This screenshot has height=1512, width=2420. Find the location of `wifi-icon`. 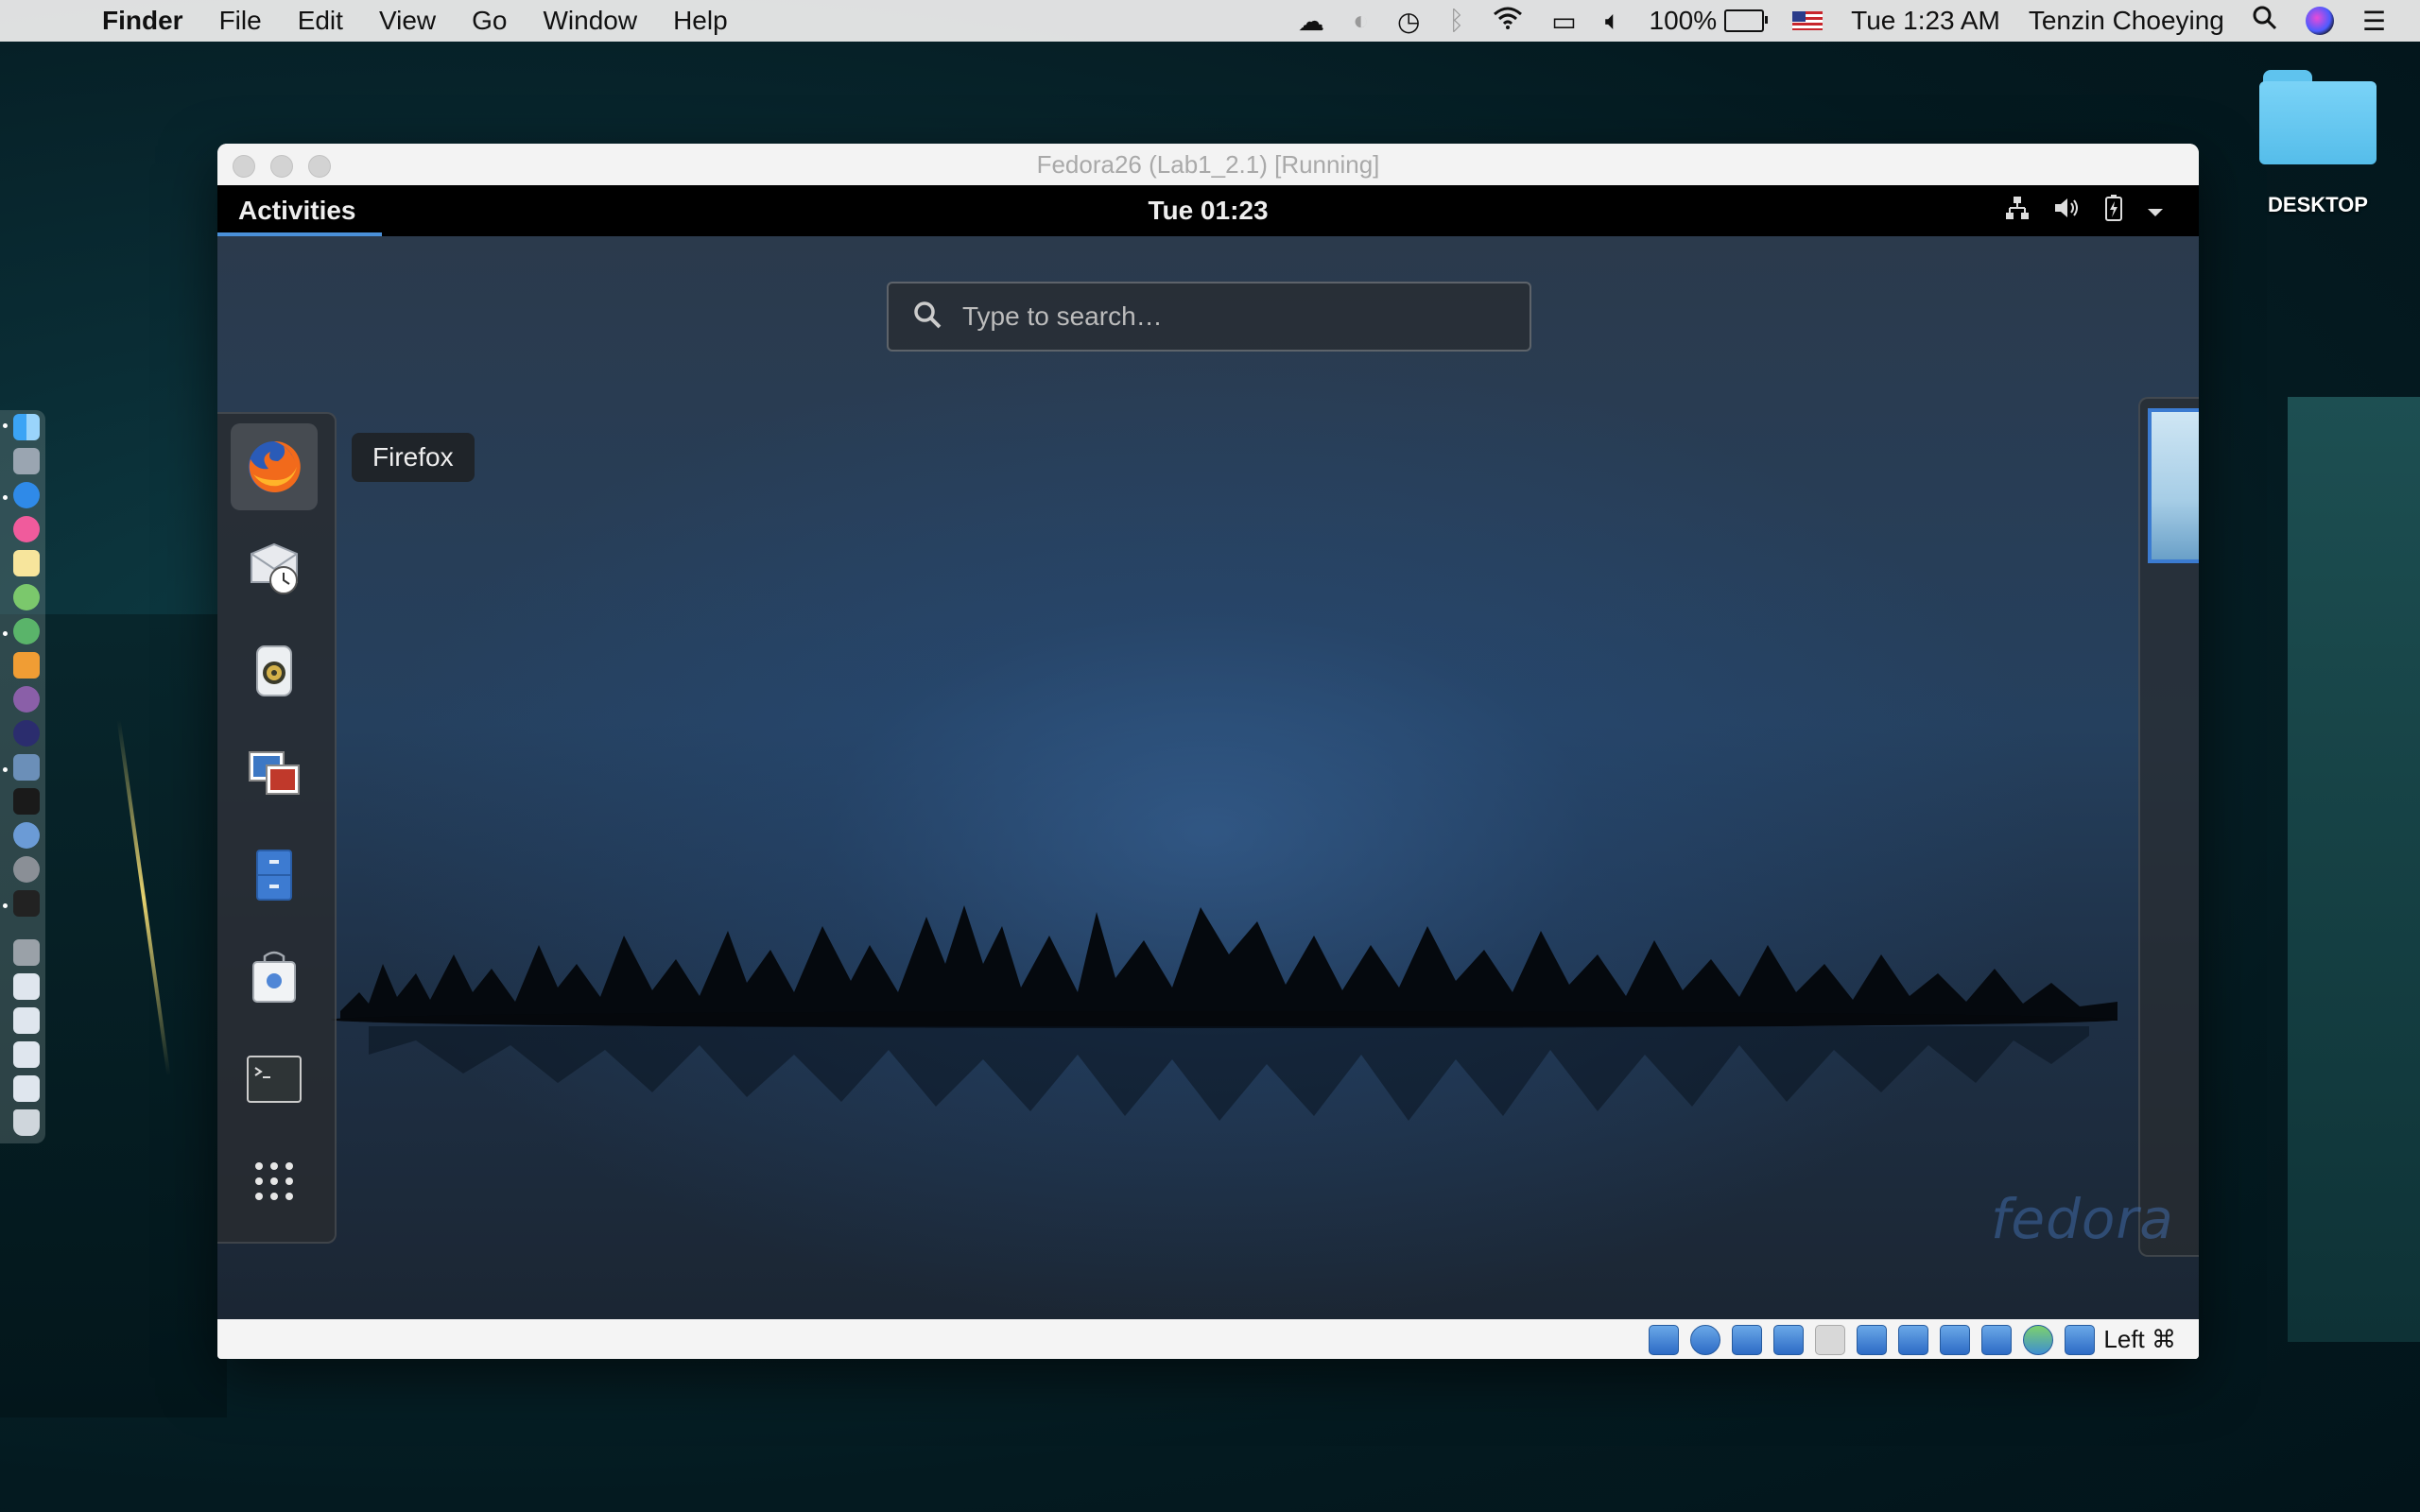

wifi-icon is located at coordinates (1508, 21).